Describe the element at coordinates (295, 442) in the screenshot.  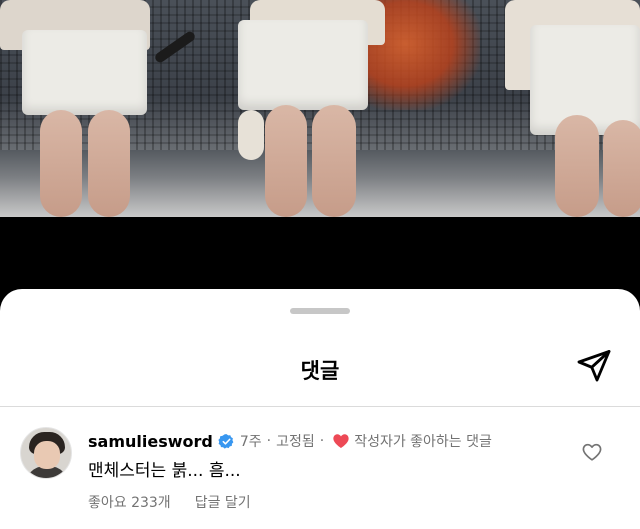
I see `pinned-label: 고정됨` at that location.